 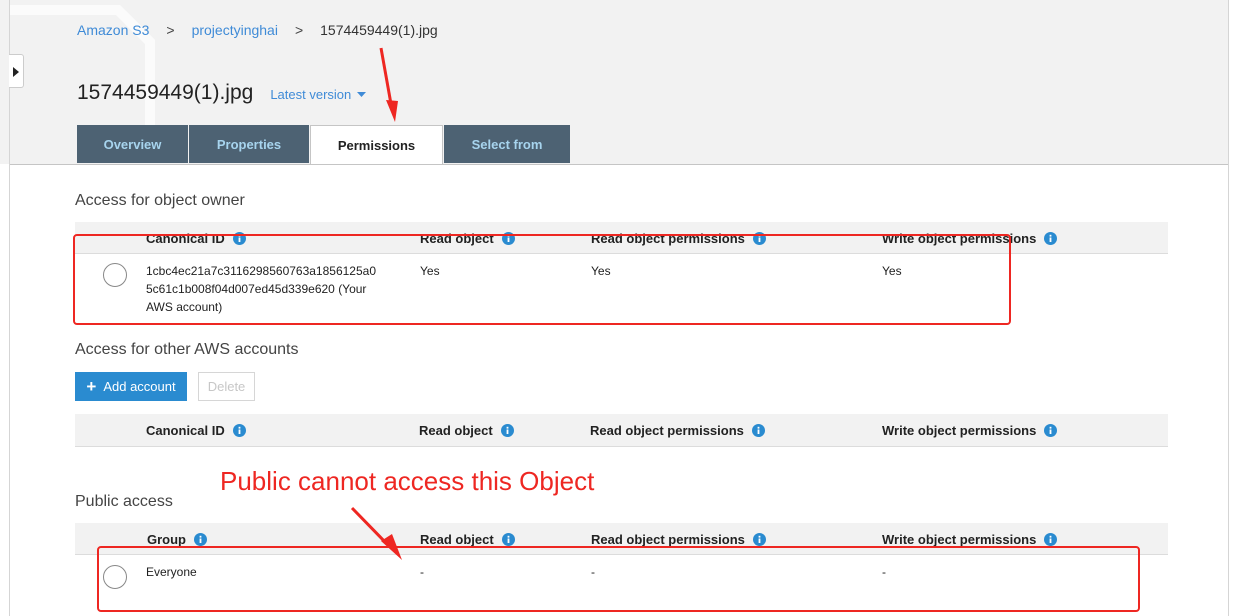 I want to click on header-write-object-permissions: Write object permissions, so click(x=970, y=430).